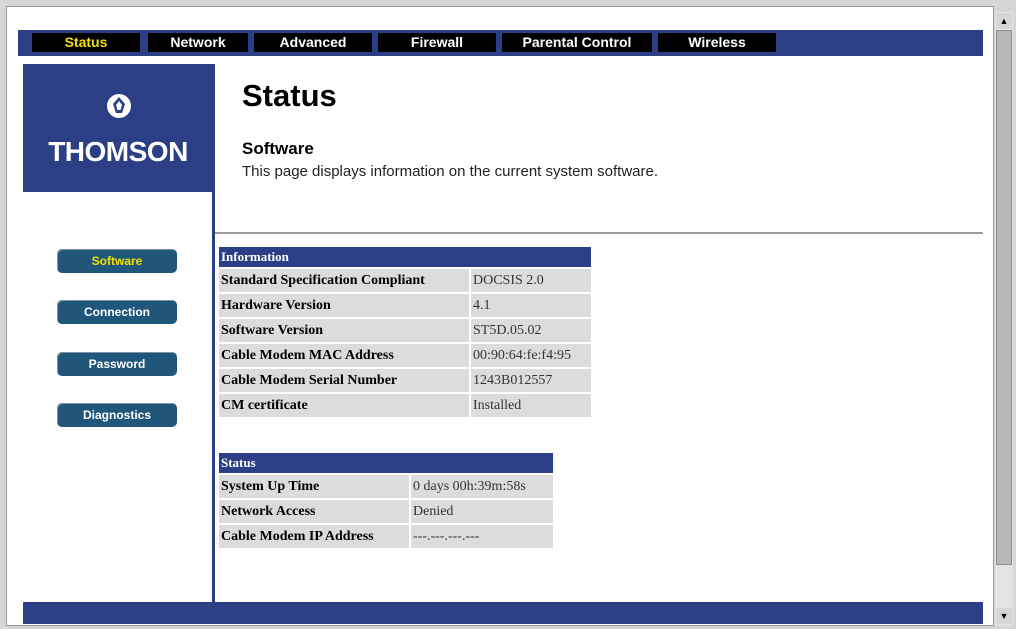 This screenshot has height=629, width=1016. Describe the element at coordinates (344, 305) in the screenshot. I see `row-label: Hardware Version` at that location.